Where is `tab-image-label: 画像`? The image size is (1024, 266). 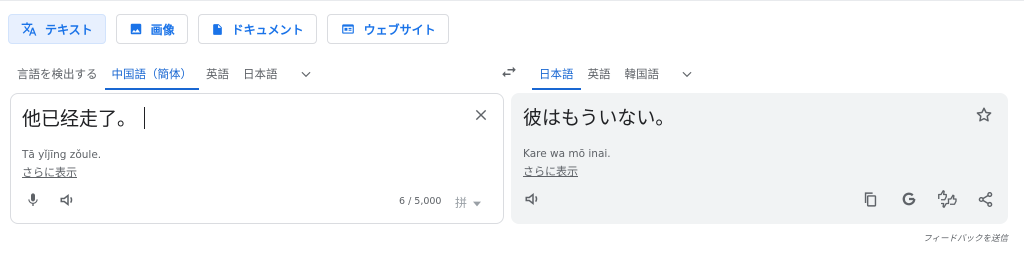
tab-image-label: 画像 is located at coordinates (162, 29).